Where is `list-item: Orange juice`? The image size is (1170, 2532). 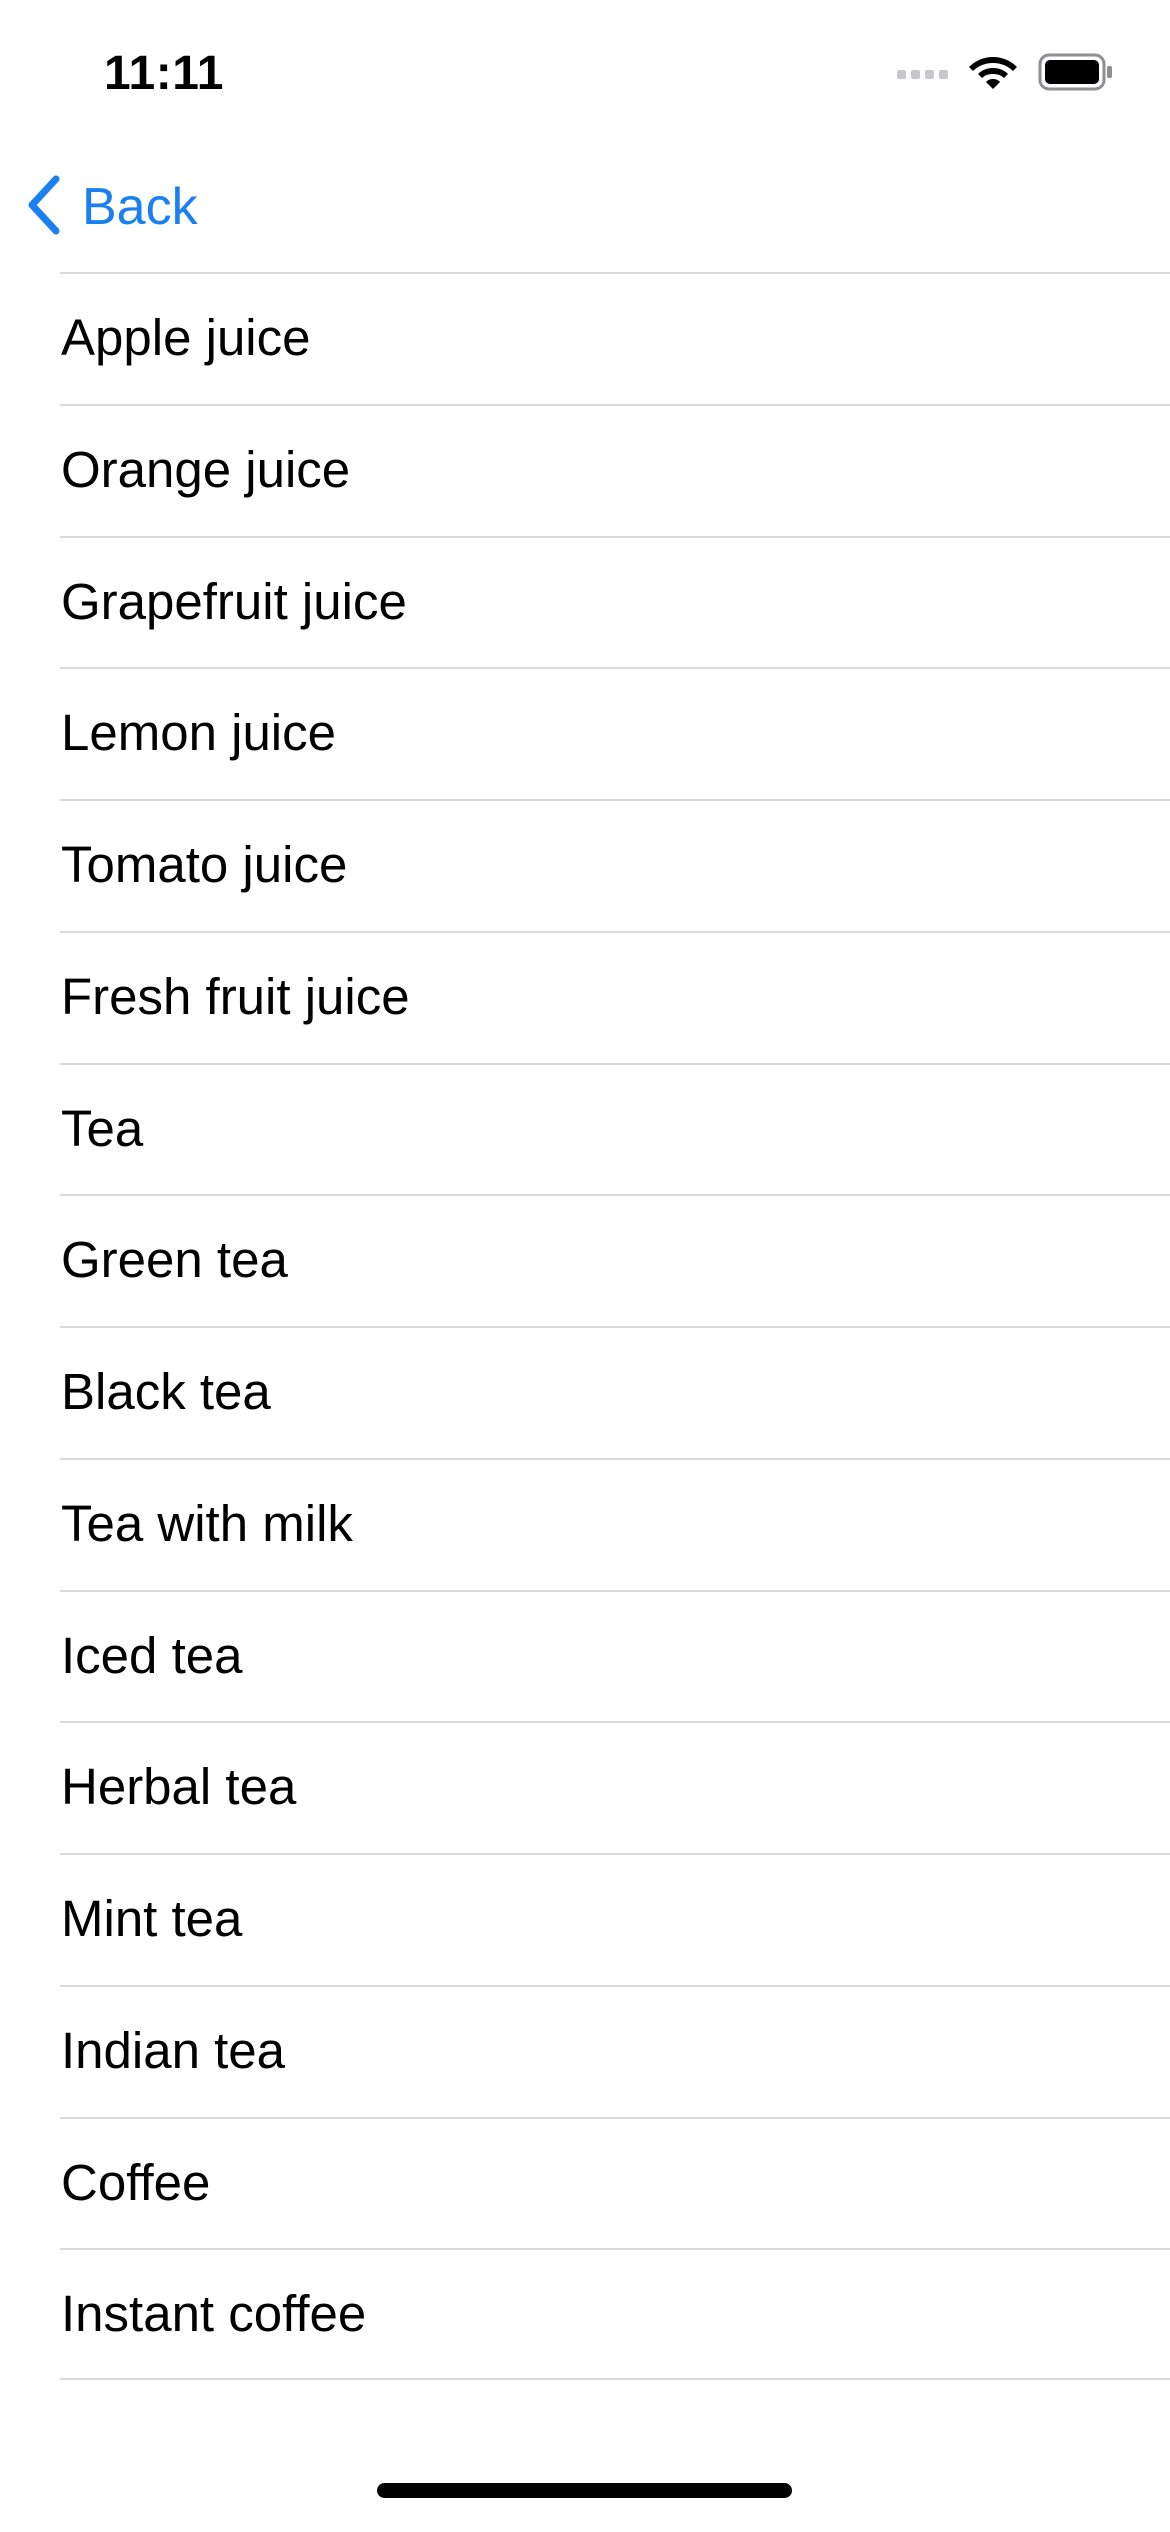
list-item: Orange juice is located at coordinates (585, 469).